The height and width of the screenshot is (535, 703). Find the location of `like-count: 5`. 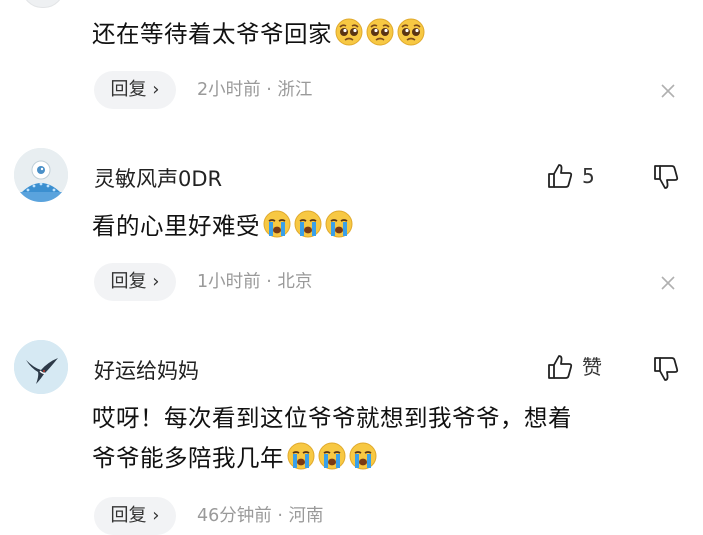

like-count: 5 is located at coordinates (588, 176).